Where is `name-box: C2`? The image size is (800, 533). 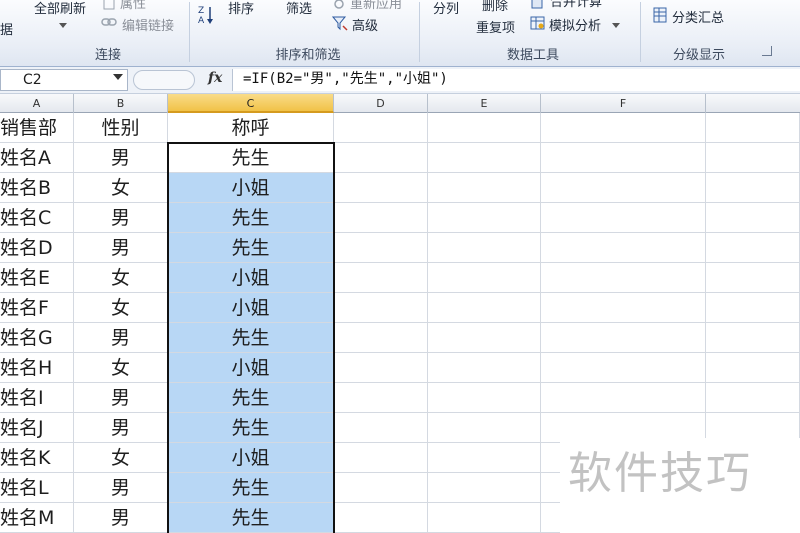
name-box: C2 is located at coordinates (64, 80).